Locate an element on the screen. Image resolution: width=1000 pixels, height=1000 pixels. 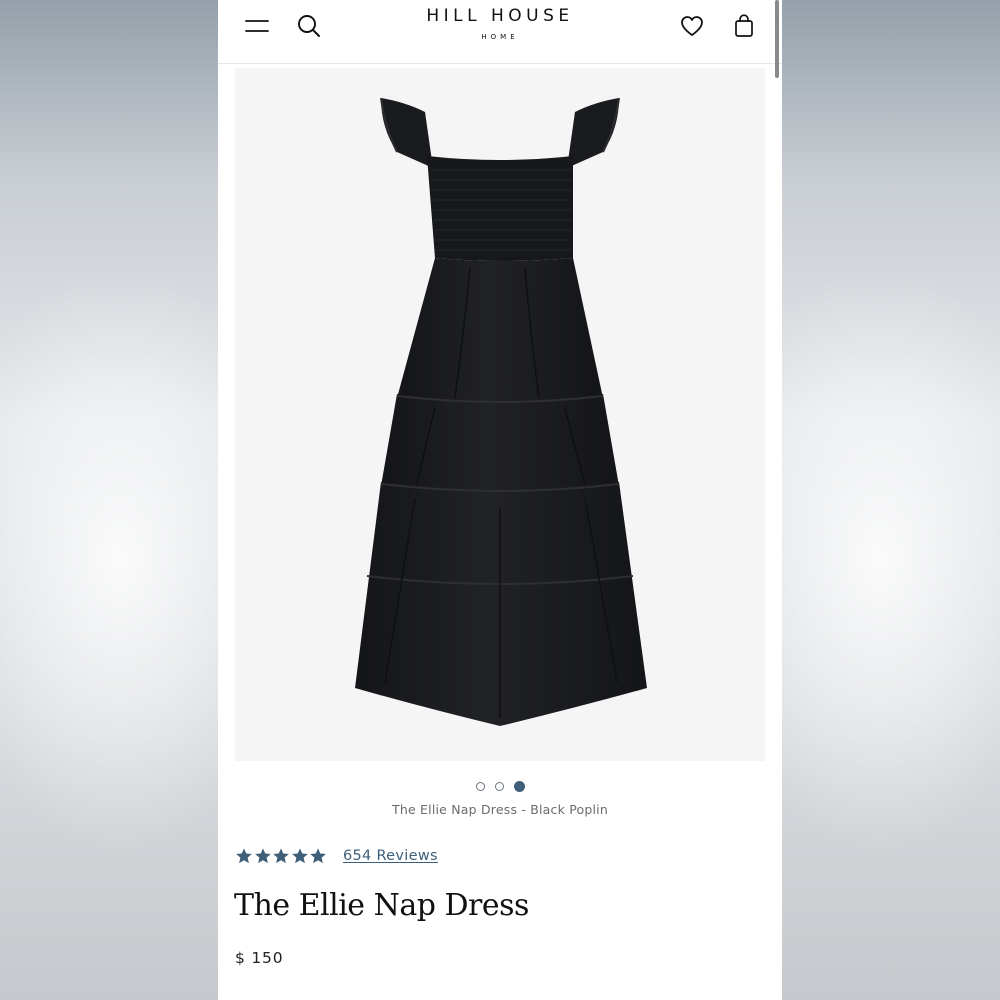
pagination-dot-3-active is located at coordinates (519, 786).